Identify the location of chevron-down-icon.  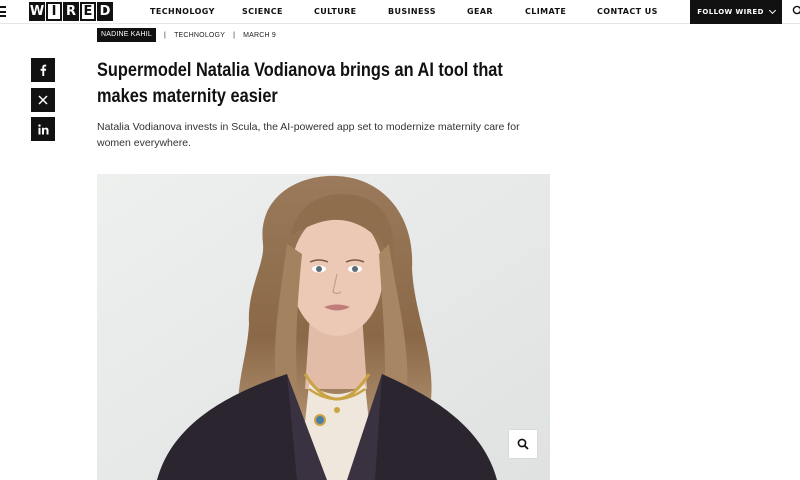
(772, 10).